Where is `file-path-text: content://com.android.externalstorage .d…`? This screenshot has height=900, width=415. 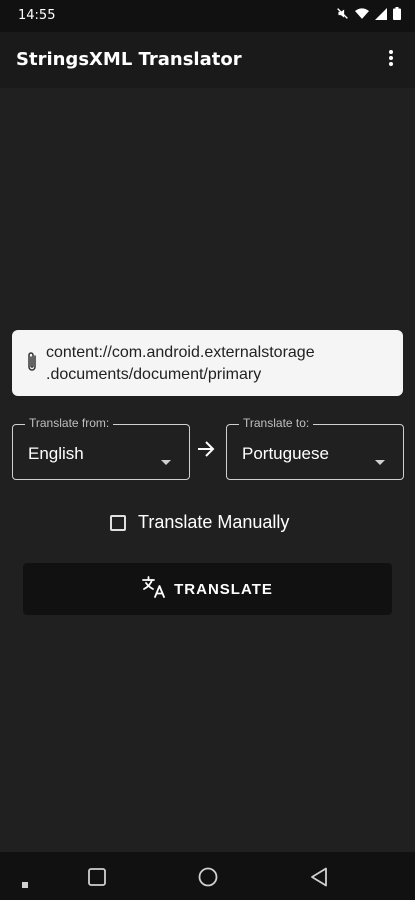
file-path-text: content://com.android.externalstorage .d… is located at coordinates (218, 364).